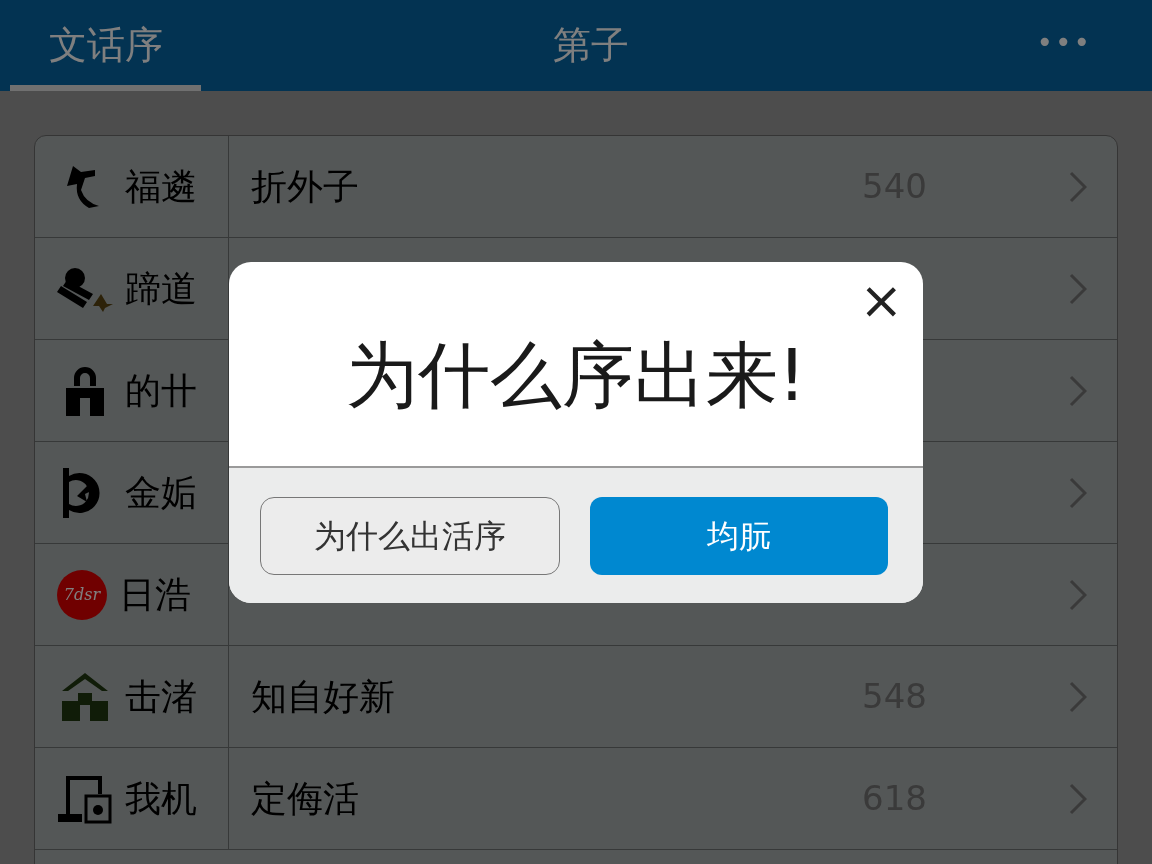  I want to click on row-title: 折外子, so click(305, 186).